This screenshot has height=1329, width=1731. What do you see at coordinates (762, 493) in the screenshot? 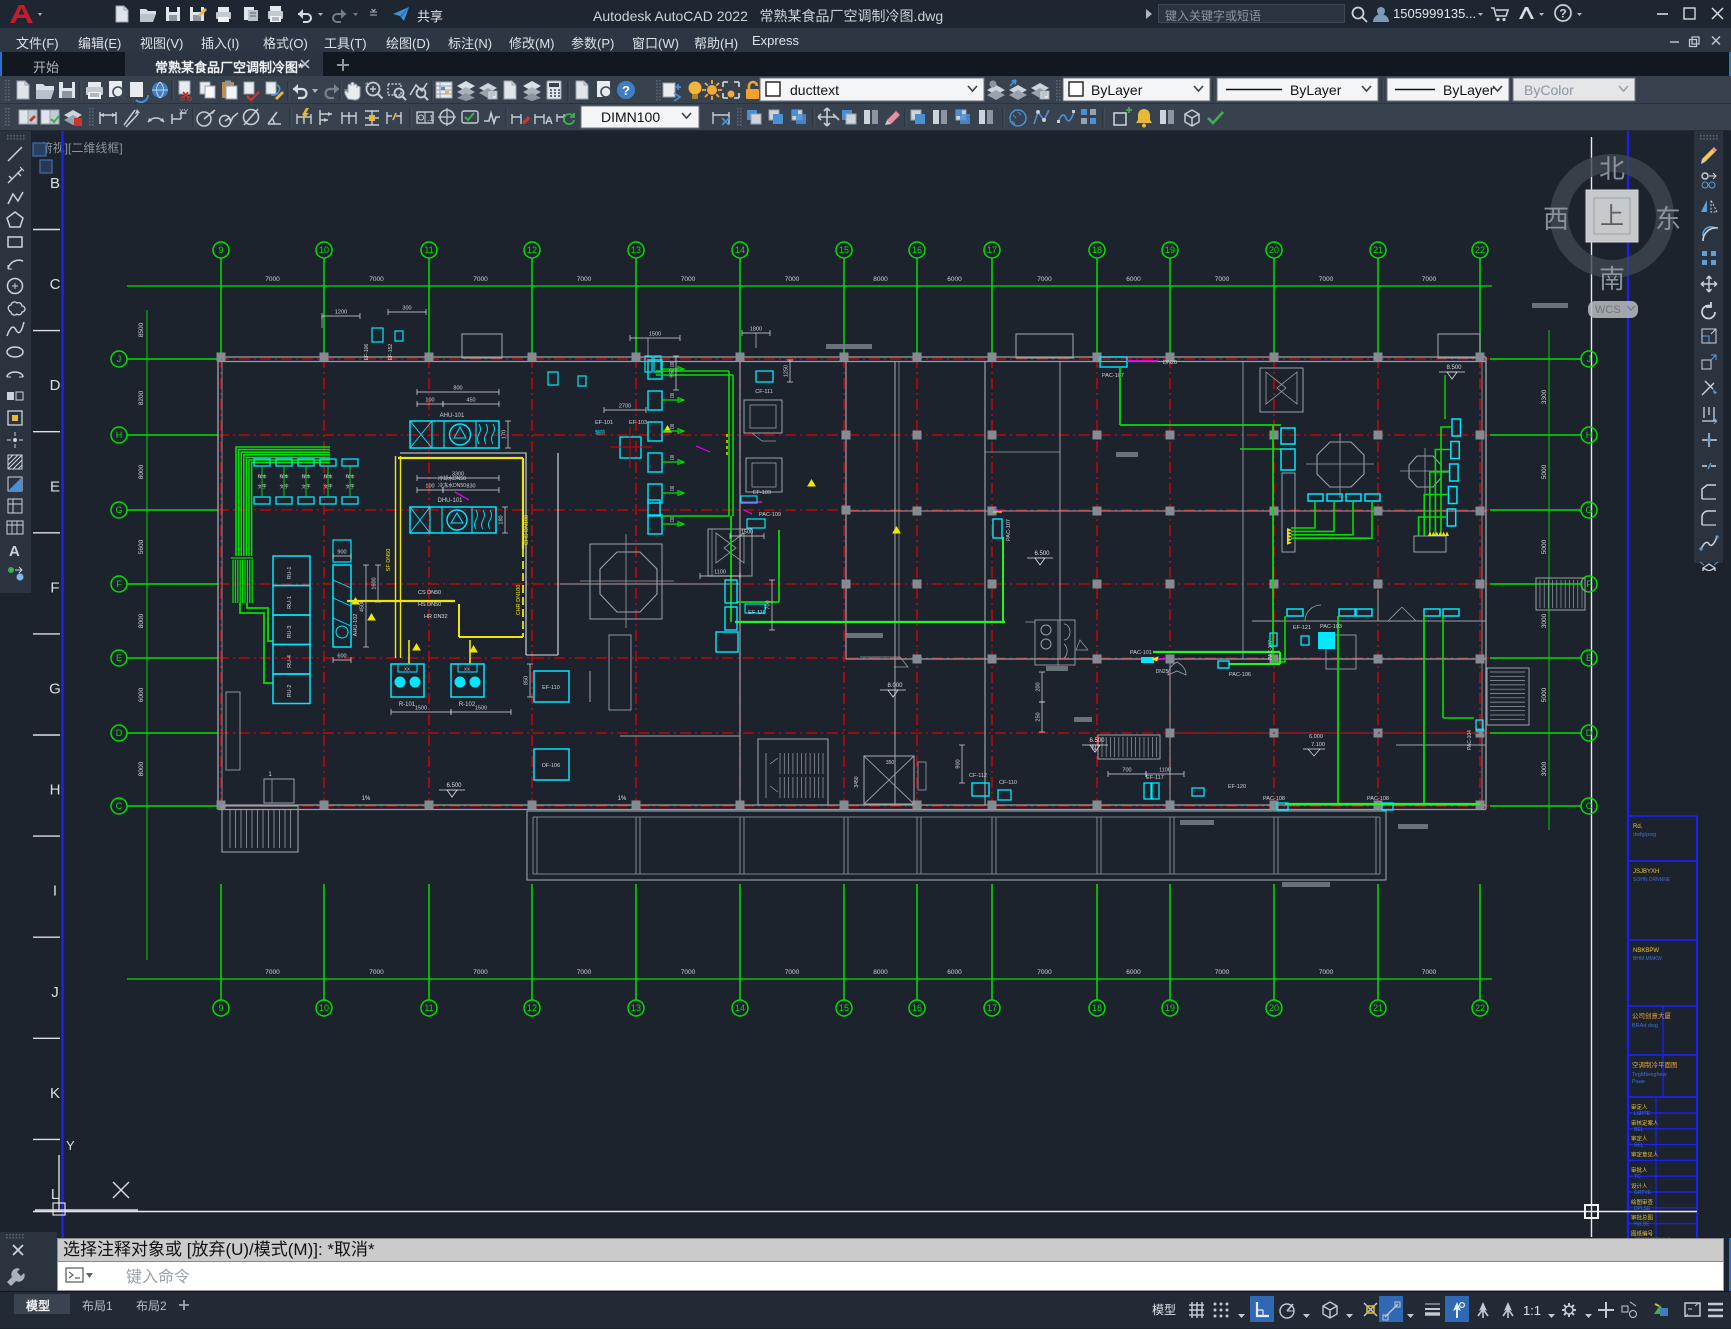
I see `svg-text: EF-109` at bounding box center [762, 493].